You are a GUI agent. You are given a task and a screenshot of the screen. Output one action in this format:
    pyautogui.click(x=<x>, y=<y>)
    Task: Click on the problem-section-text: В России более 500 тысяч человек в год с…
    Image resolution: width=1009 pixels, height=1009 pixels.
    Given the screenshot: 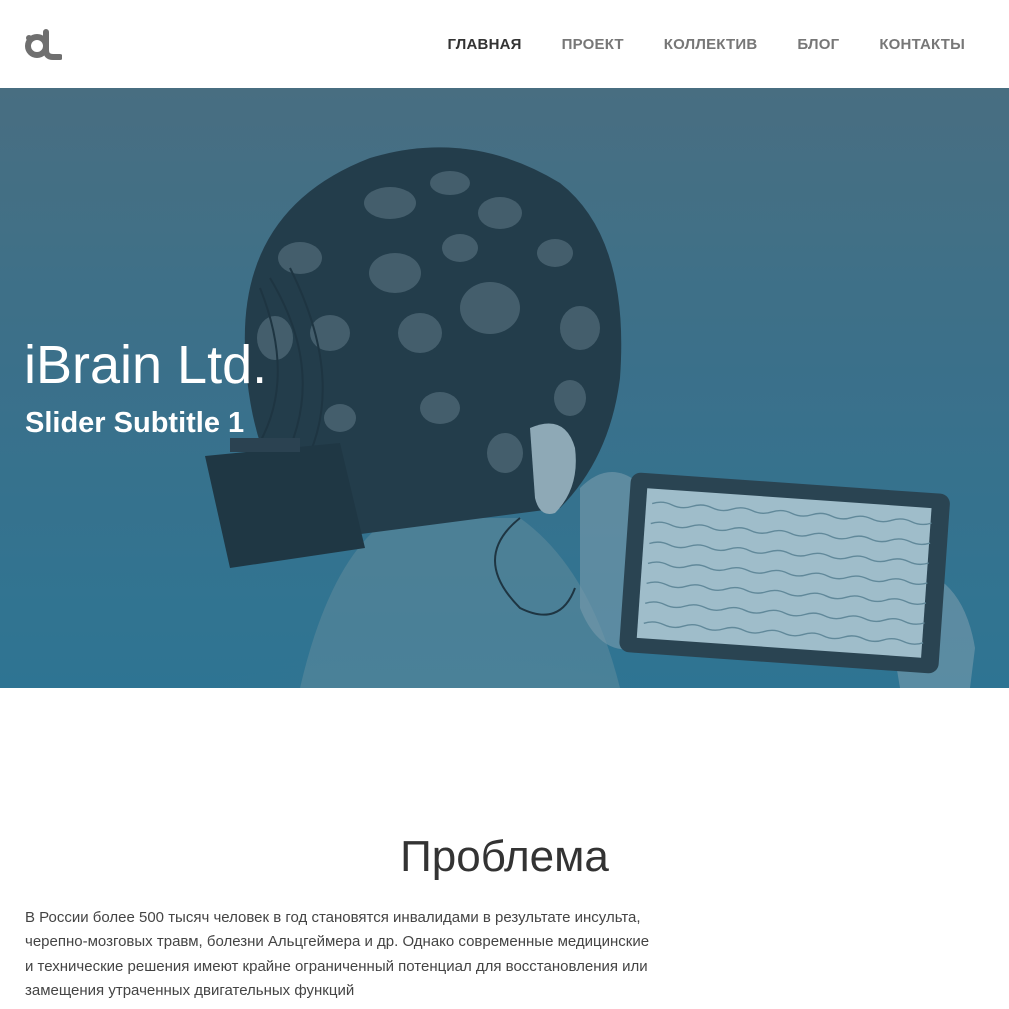 What is the action you would take?
    pyautogui.click(x=337, y=954)
    